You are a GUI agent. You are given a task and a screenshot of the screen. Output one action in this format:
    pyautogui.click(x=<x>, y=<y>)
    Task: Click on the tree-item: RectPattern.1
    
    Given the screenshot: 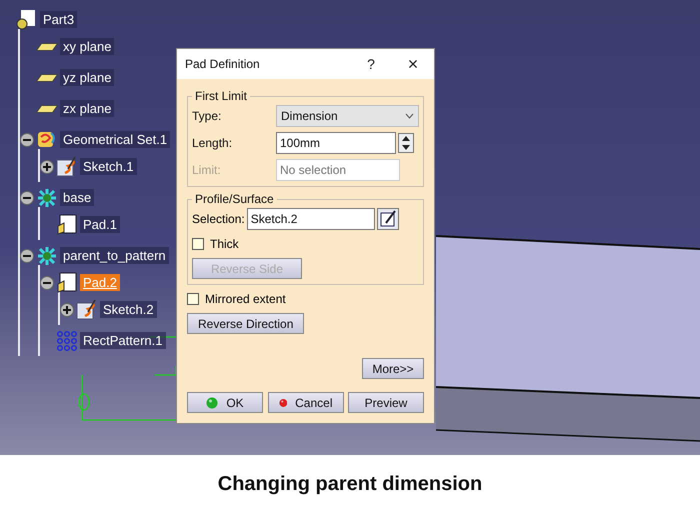 What is the action you would take?
    pyautogui.click(x=123, y=340)
    